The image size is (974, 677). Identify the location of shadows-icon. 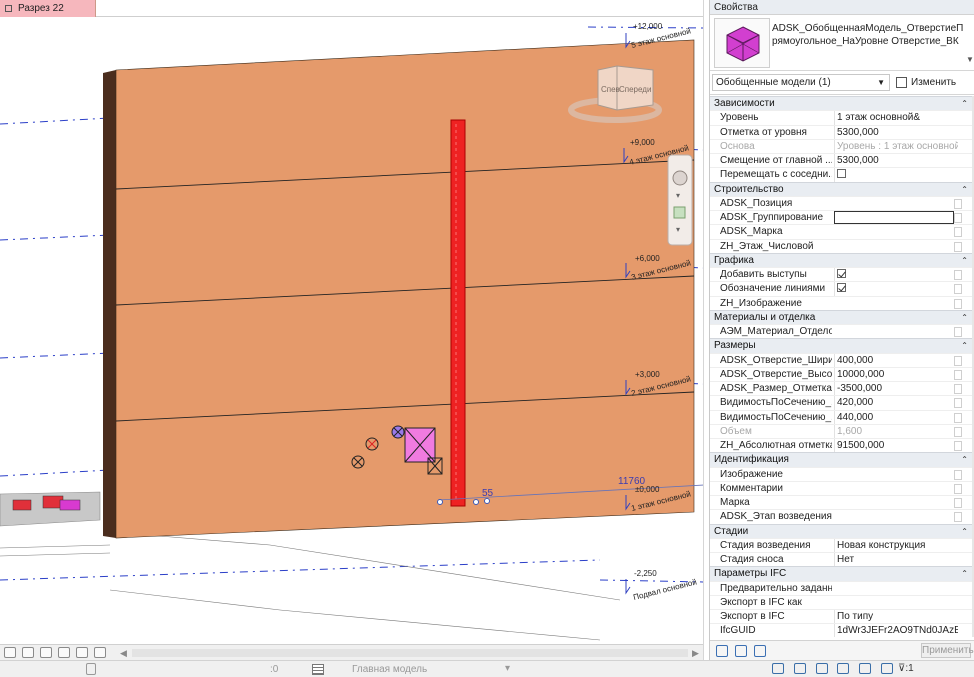
(82, 652).